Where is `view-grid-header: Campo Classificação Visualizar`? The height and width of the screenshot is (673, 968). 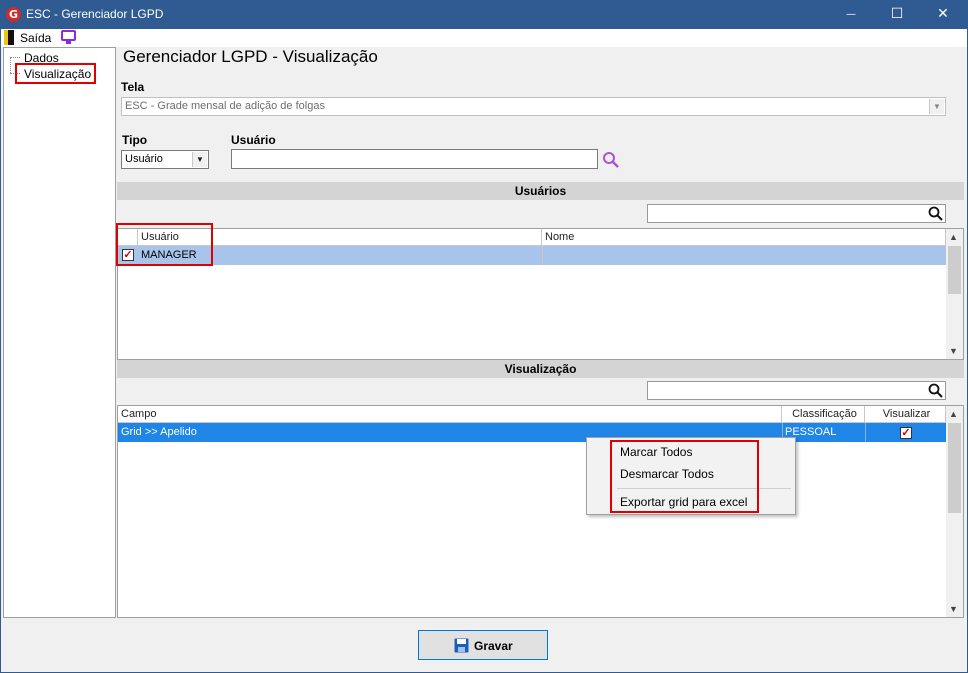 view-grid-header: Campo Classificação Visualizar is located at coordinates (532, 414).